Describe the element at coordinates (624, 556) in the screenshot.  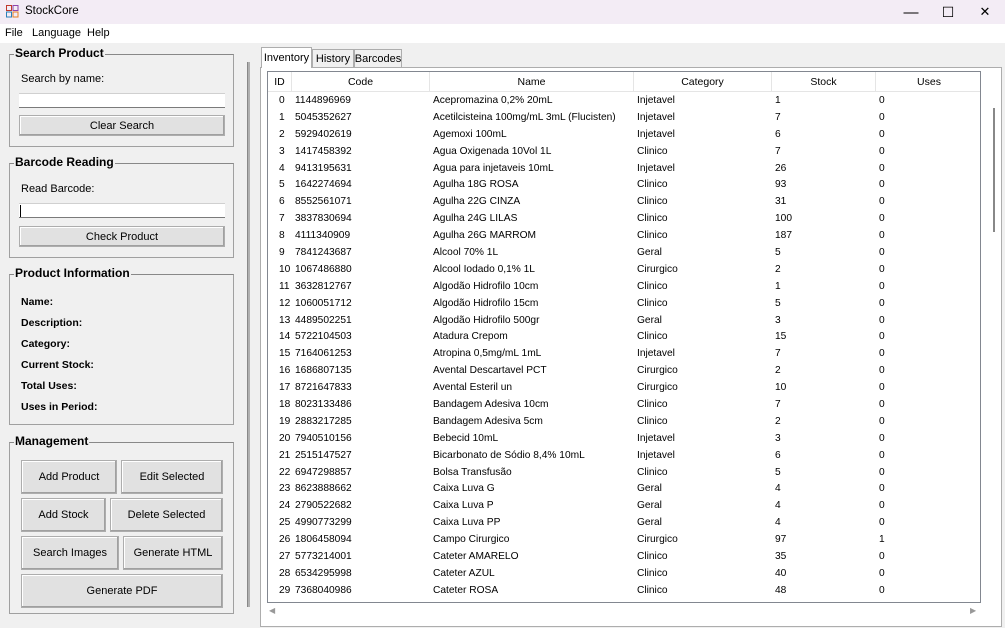
I see `table-row: 27 5773214001 Cateter AMARELO Clinico 35 0` at that location.